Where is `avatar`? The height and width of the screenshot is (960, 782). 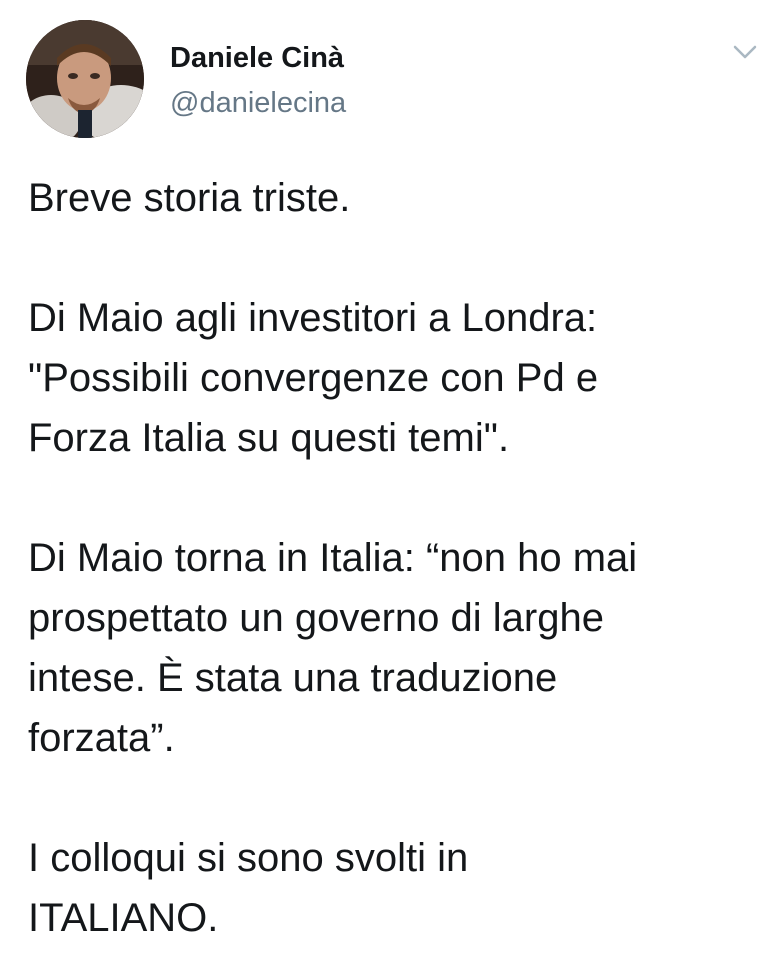
avatar is located at coordinates (85, 79).